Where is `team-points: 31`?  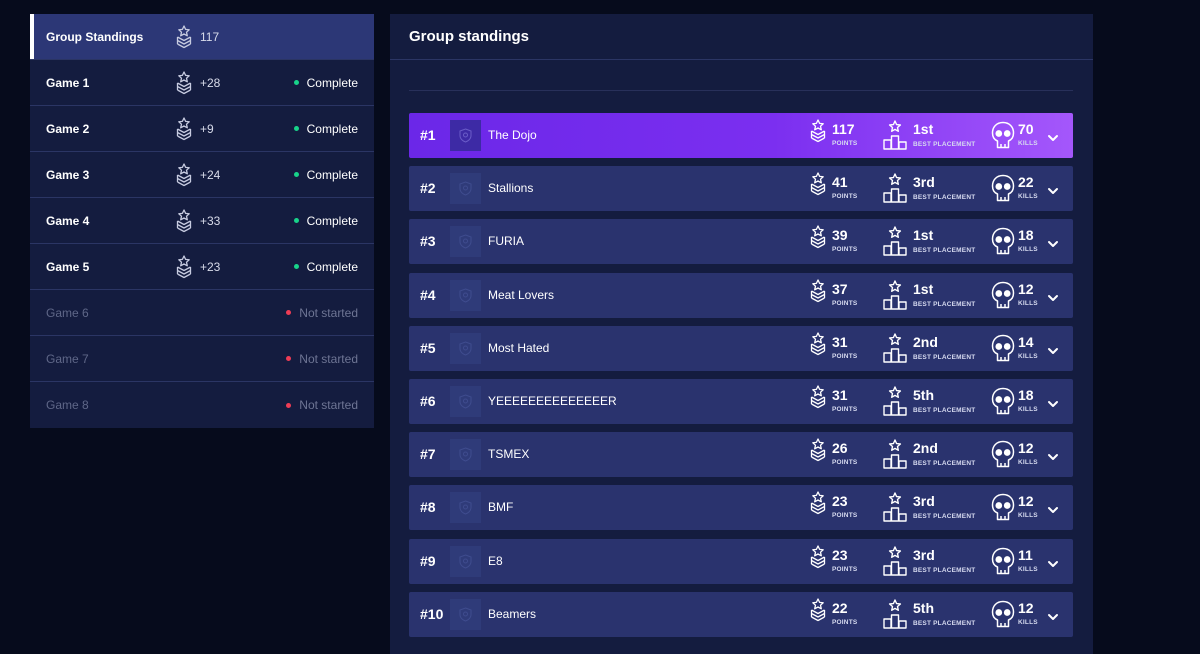 team-points: 31 is located at coordinates (840, 394).